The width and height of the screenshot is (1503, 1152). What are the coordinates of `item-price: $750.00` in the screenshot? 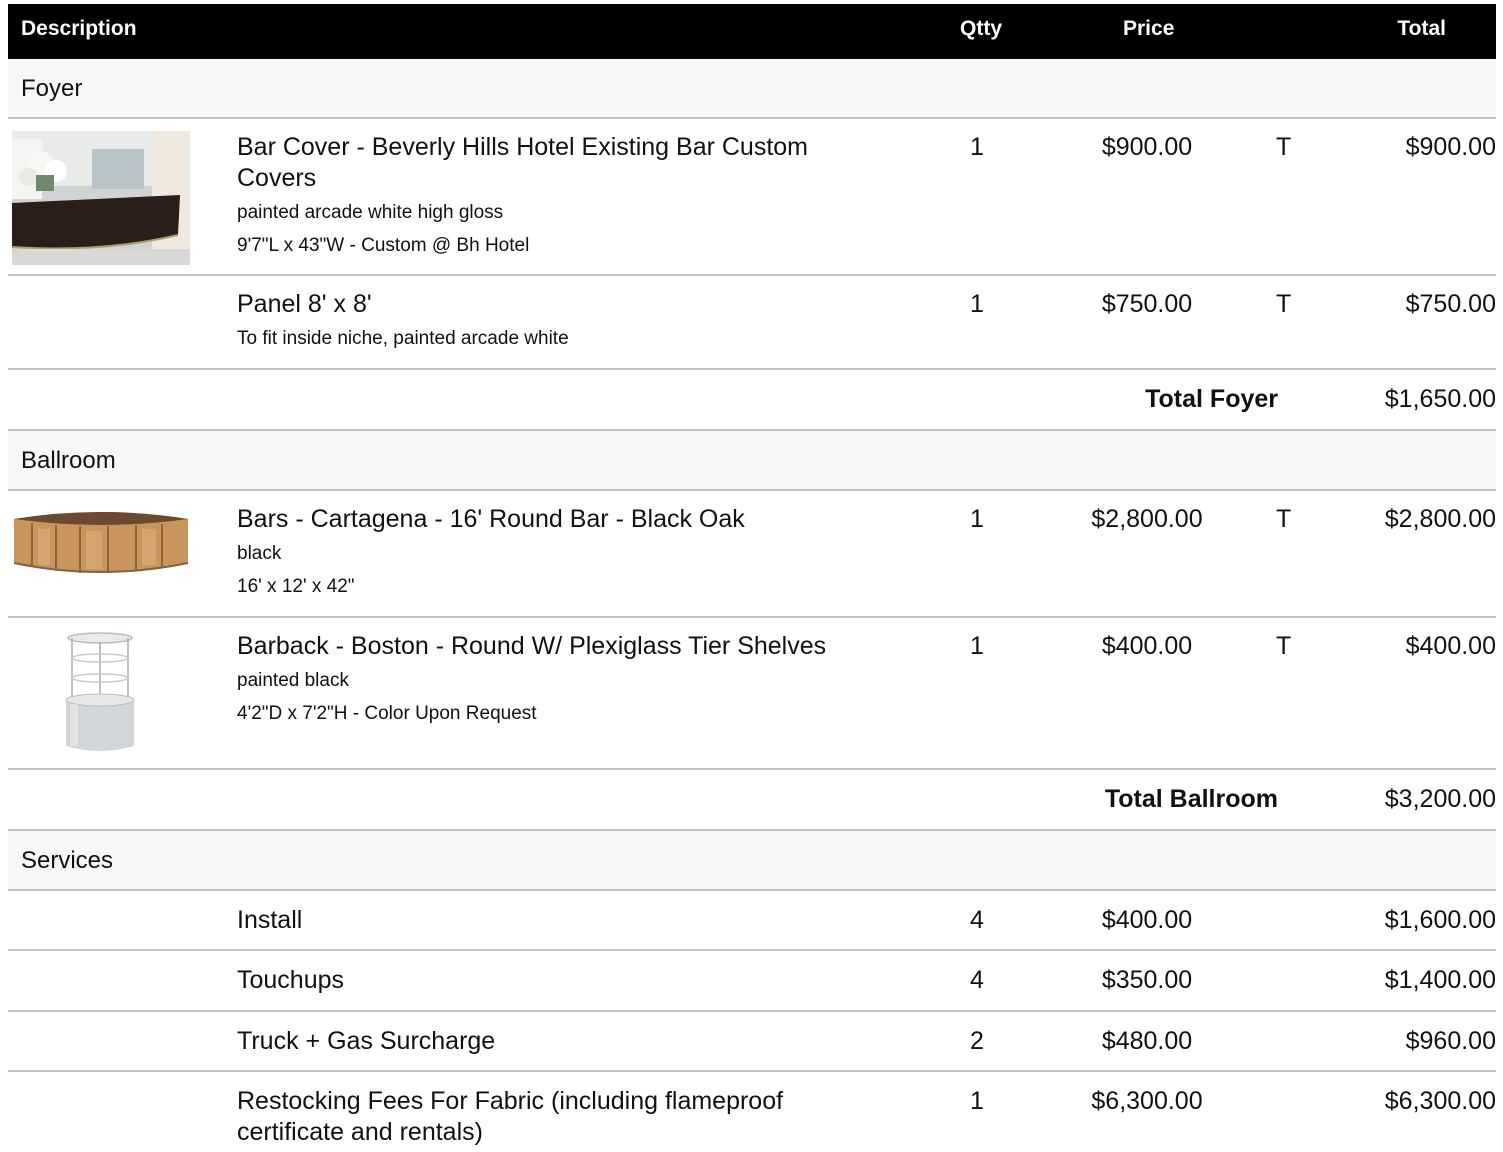 It's located at (1147, 304).